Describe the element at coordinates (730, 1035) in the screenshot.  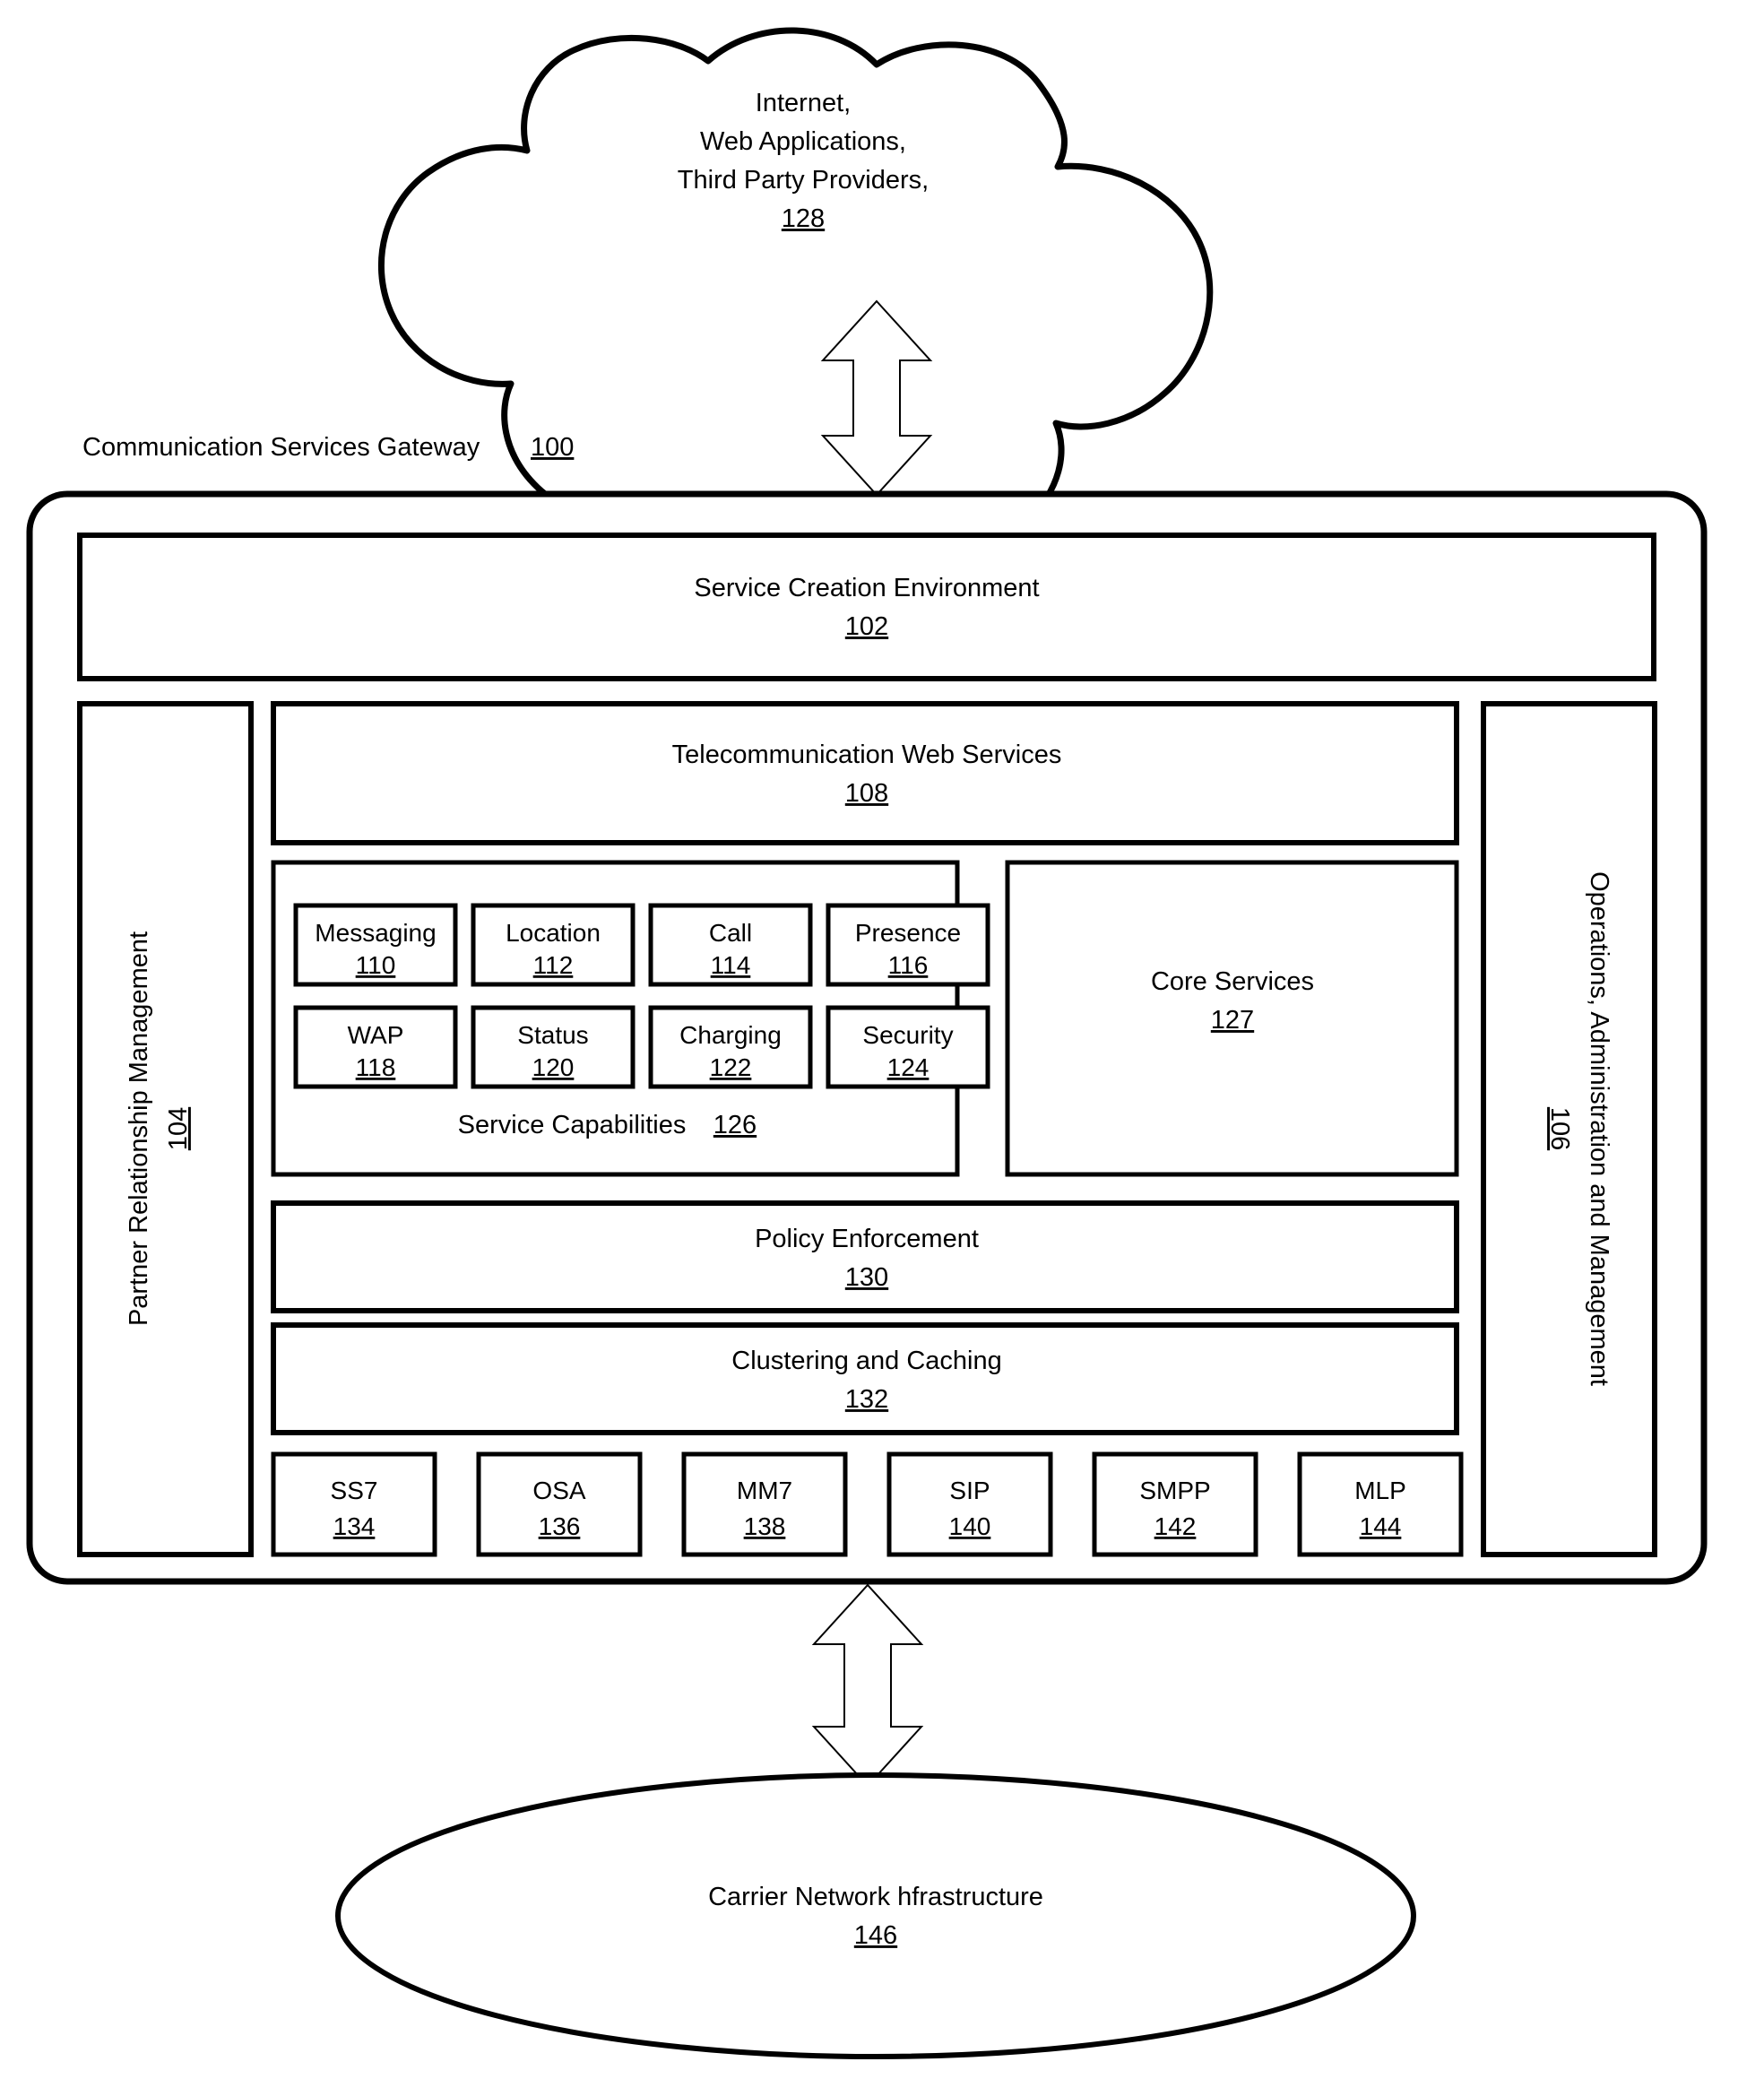
I see `capability-label: Charging` at that location.